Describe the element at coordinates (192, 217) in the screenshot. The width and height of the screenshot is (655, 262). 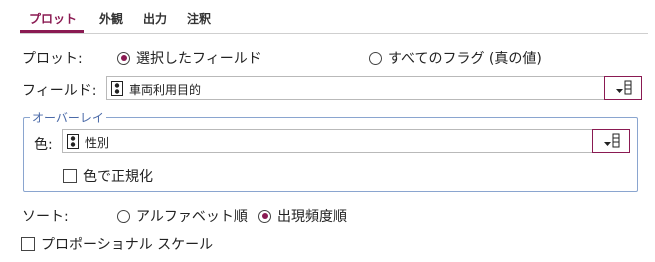
I see `radio-sort-alphabetical-label: アルファベット順` at that location.